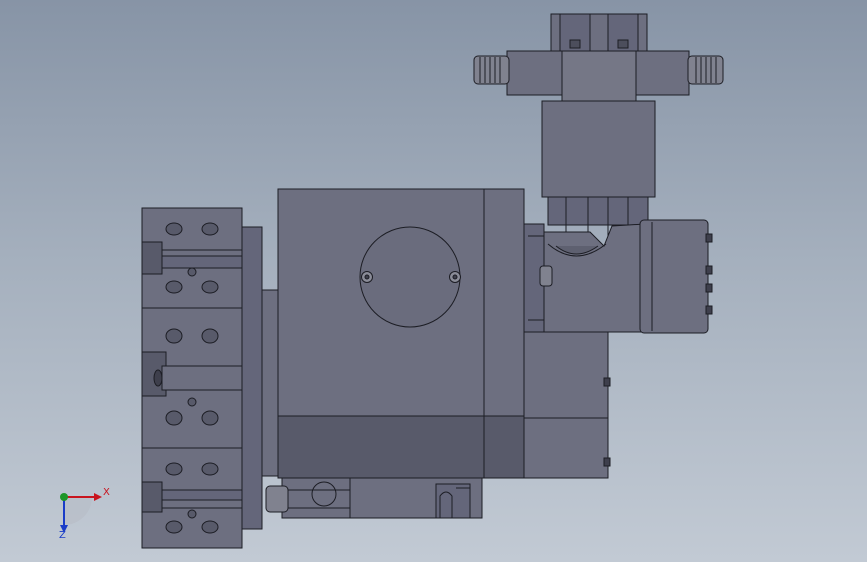 The height and width of the screenshot is (562, 867). I want to click on pump-housing, so click(584, 278).